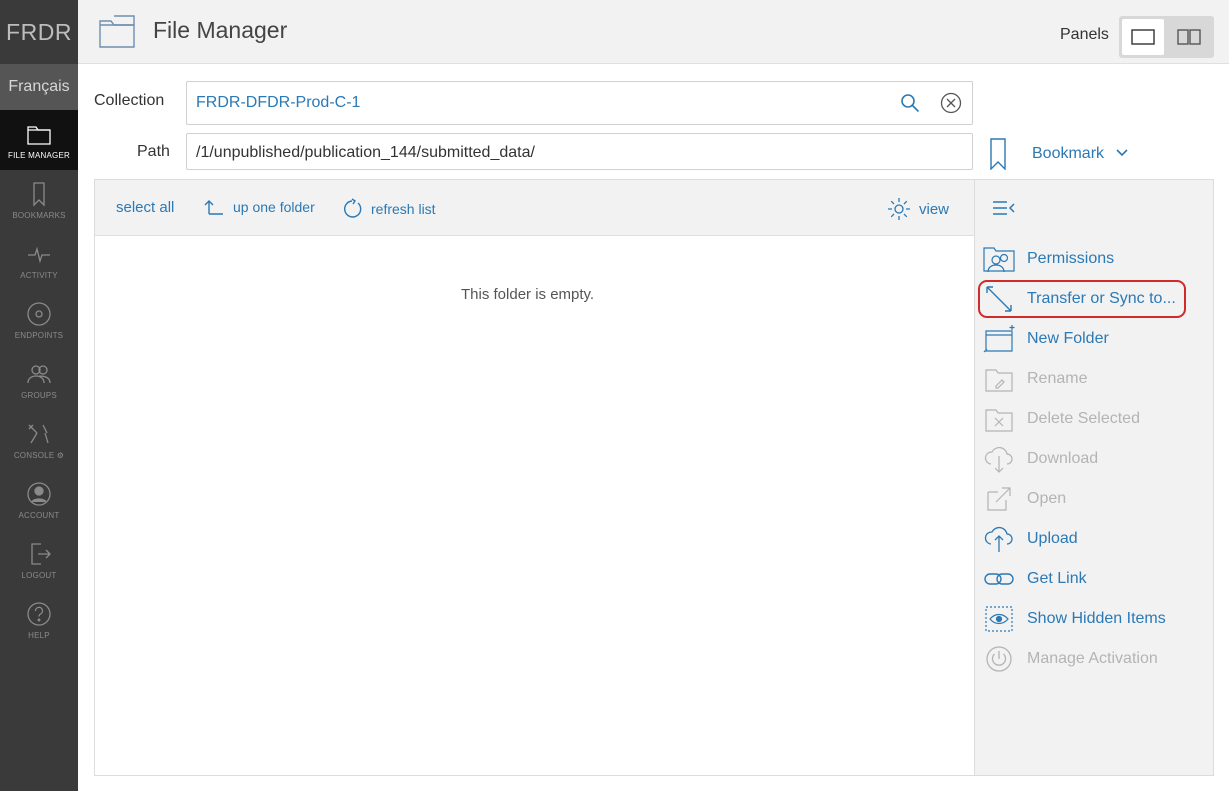  I want to click on nav-groups: GROUPS, so click(39, 380).